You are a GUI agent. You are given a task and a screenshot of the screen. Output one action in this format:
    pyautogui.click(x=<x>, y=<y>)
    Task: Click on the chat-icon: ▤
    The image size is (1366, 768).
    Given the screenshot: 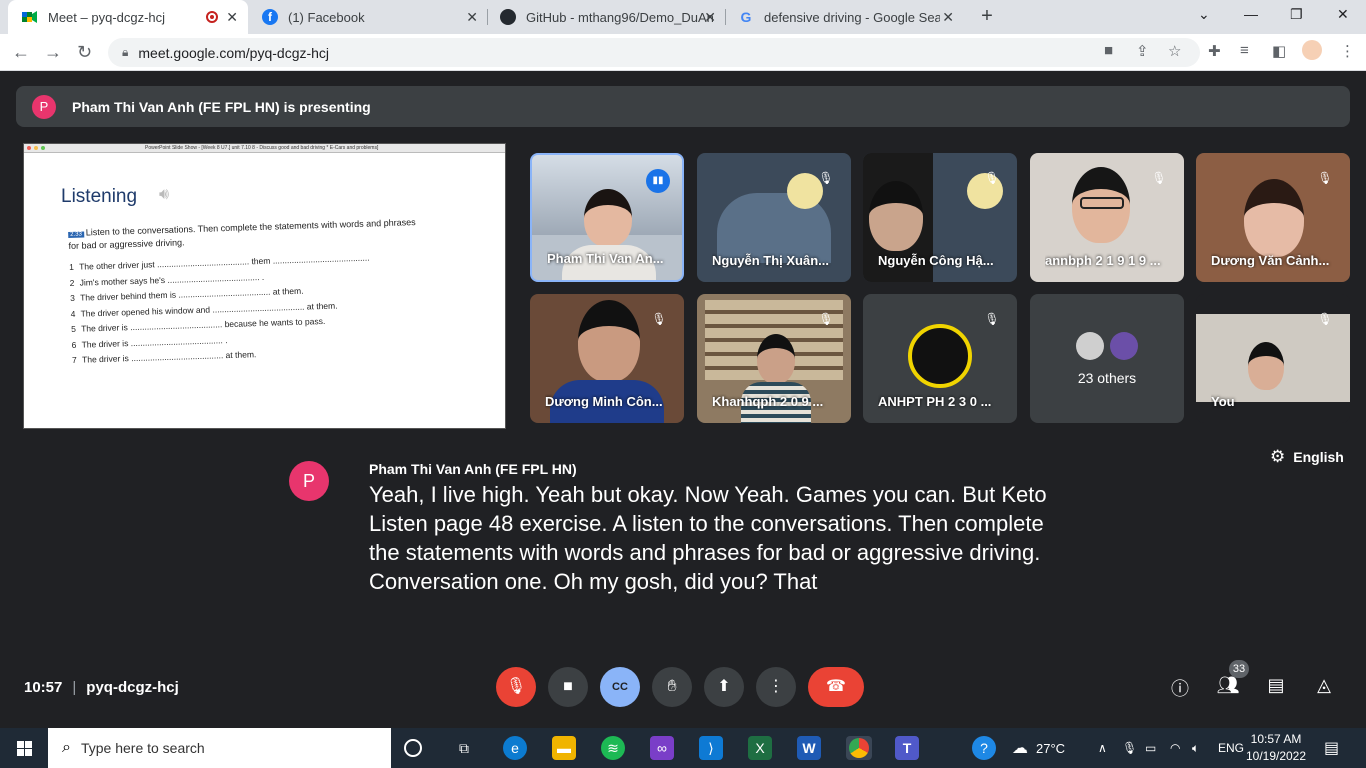 What is the action you would take?
    pyautogui.click(x=1276, y=685)
    